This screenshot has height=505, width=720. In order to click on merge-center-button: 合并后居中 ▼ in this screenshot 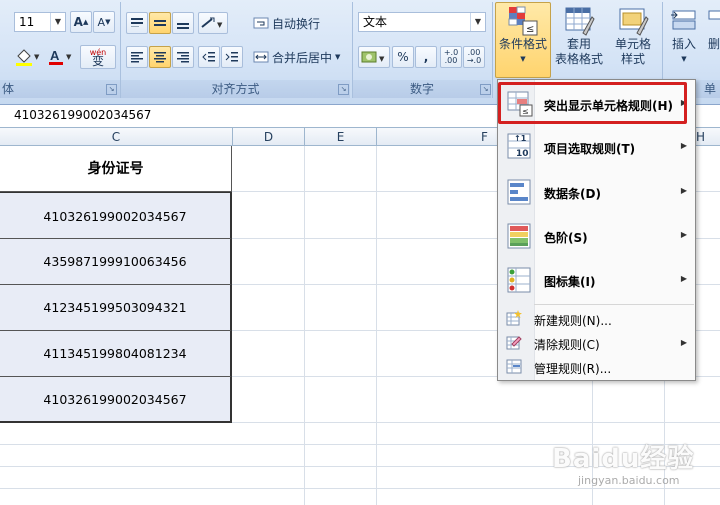, I will do `click(300, 57)`.